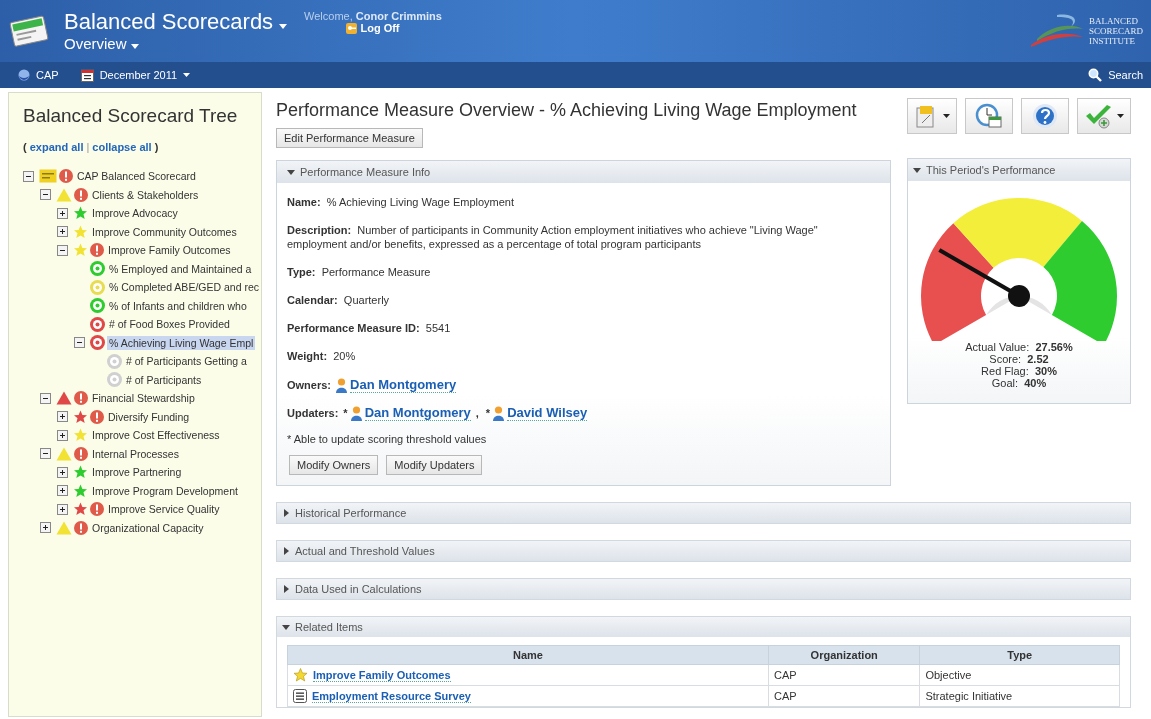  I want to click on tree-item: Improve Family Outcomes, so click(169, 250).